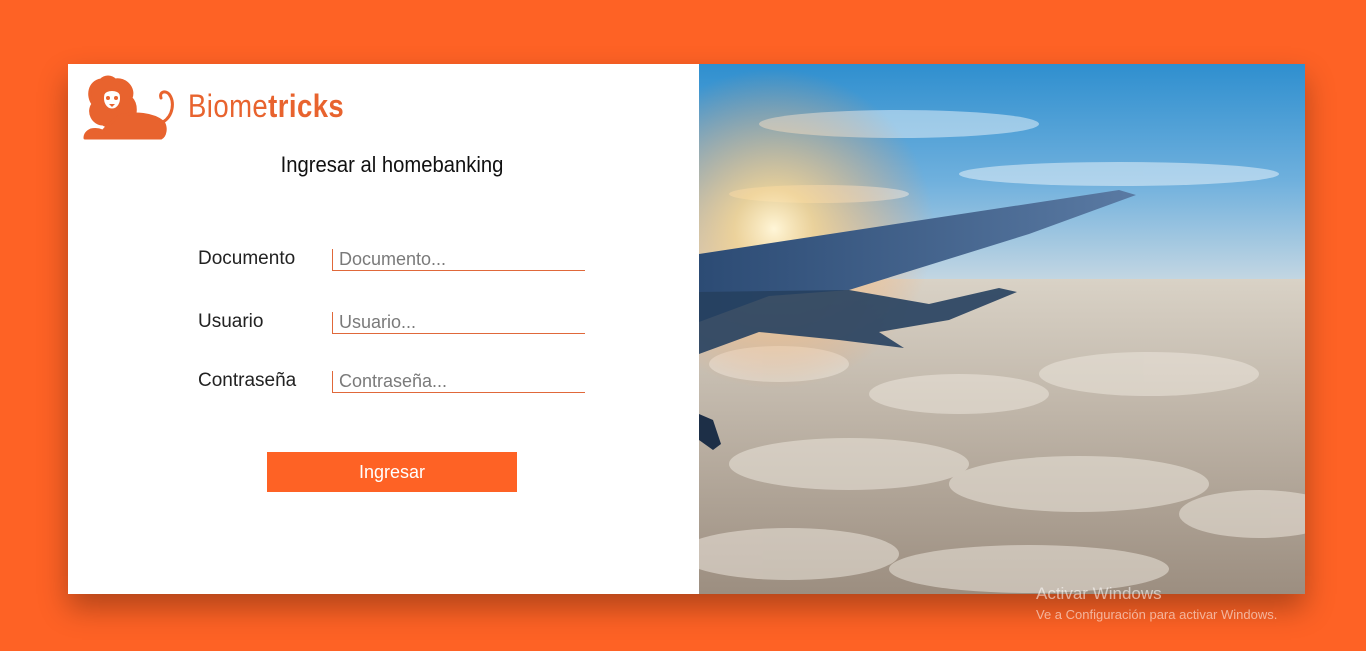 The image size is (1366, 651). I want to click on usuario-label: Usuario, so click(231, 321).